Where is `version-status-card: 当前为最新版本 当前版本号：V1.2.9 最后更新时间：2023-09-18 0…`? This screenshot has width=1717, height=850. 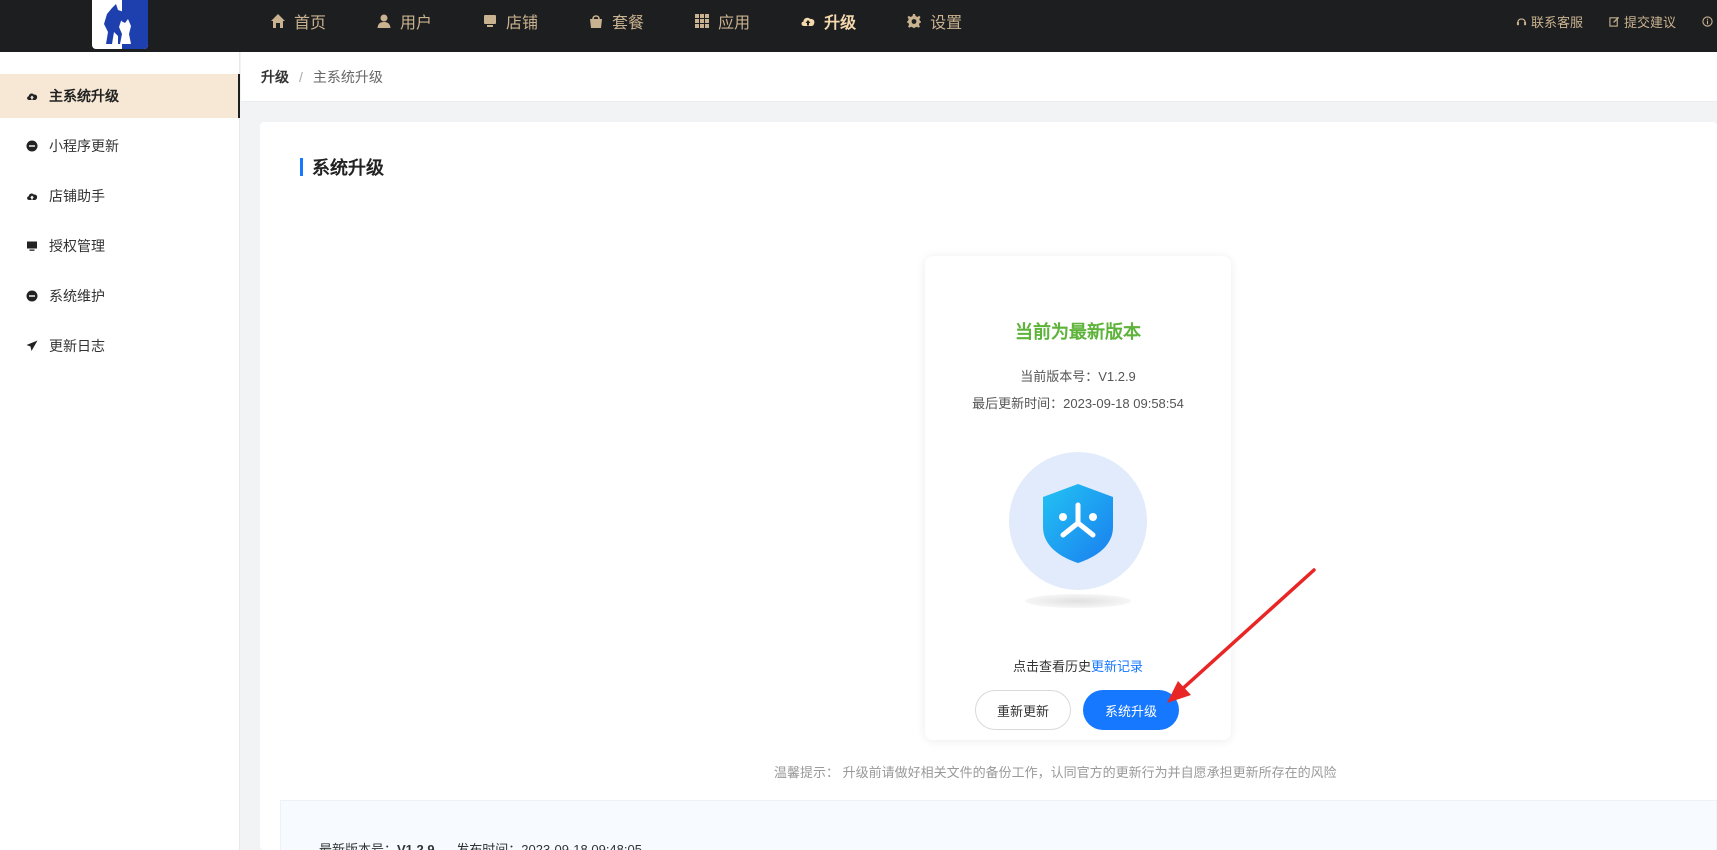
version-status-card: 当前为最新版本 当前版本号：V1.2.9 最后更新时间：2023-09-18 0… is located at coordinates (1078, 498).